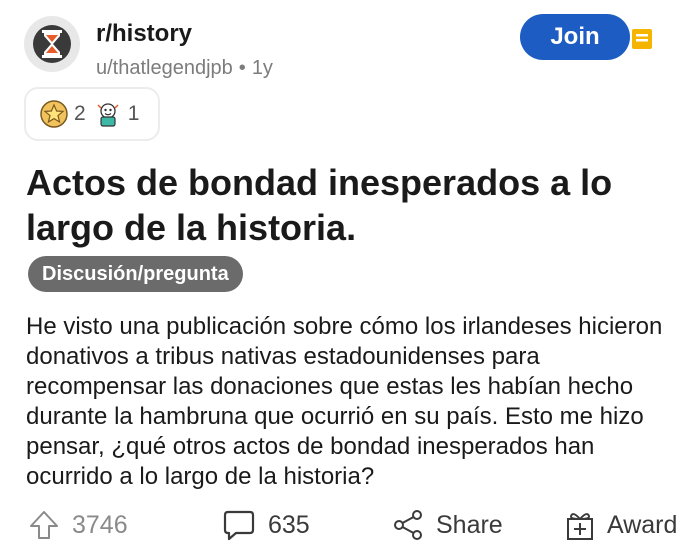 This screenshot has height=556, width=700. What do you see at coordinates (144, 34) in the screenshot?
I see `subreddit-name: r/history` at bounding box center [144, 34].